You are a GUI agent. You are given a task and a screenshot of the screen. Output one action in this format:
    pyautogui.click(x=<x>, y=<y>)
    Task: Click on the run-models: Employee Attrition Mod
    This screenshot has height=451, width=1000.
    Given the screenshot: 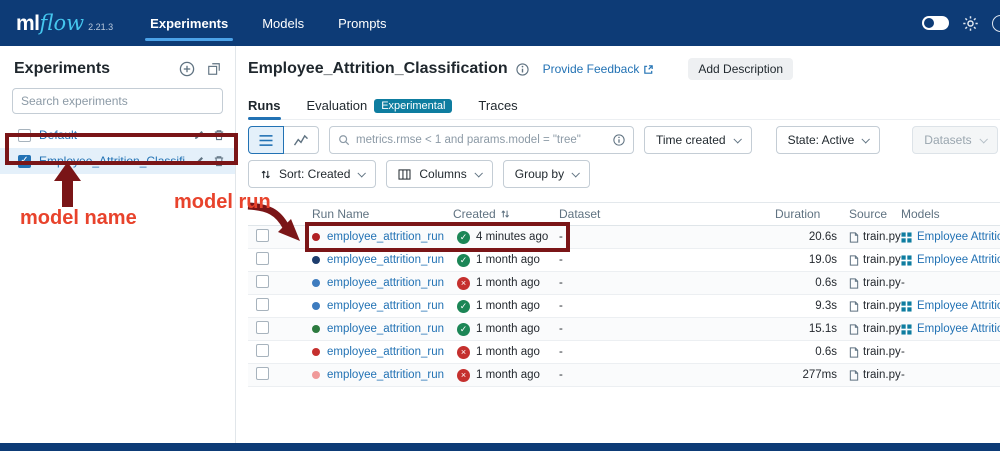 What is the action you would take?
    pyautogui.click(x=950, y=260)
    